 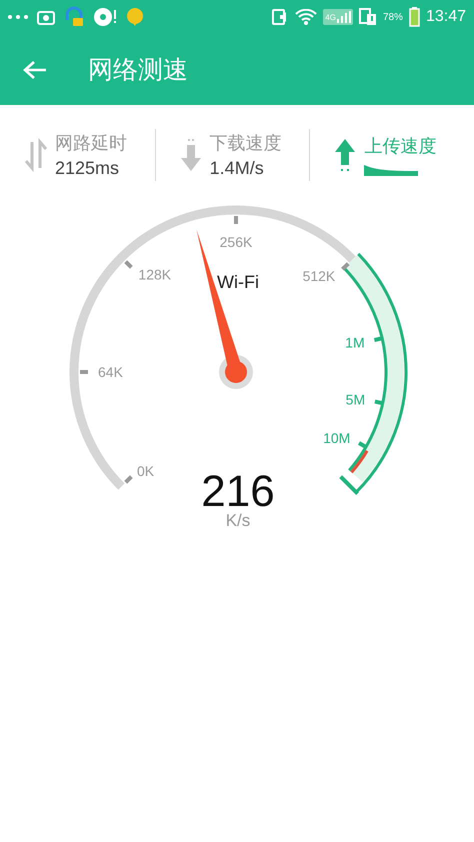 I want to click on metric-tab: 下载速度 1.4M/s, so click(x=245, y=155).